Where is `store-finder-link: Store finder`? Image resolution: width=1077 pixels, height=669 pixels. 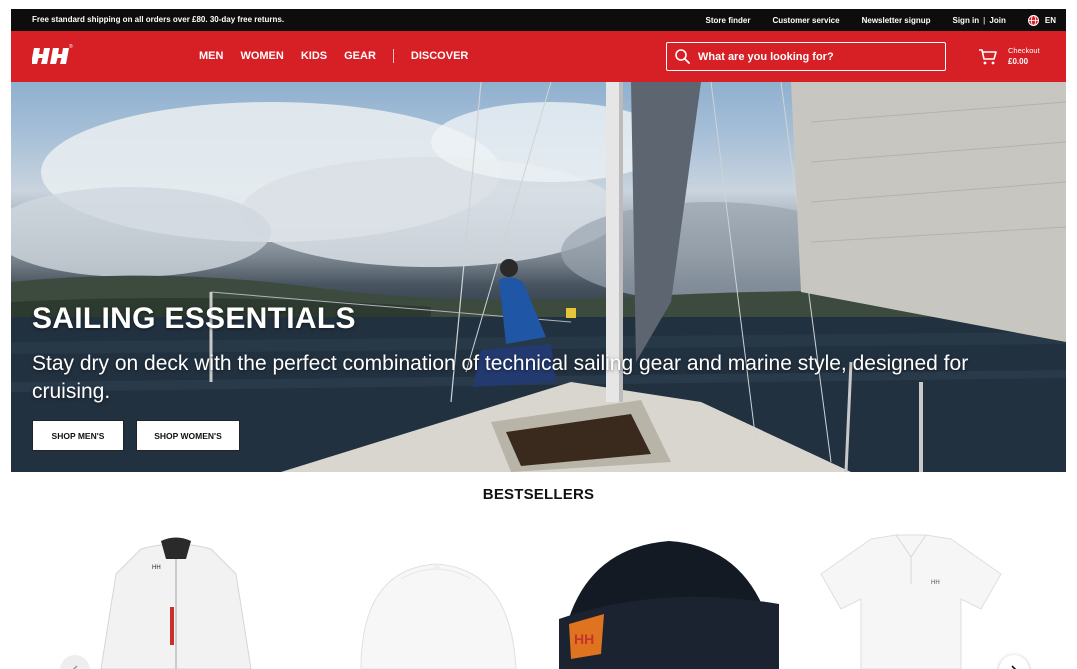 store-finder-link: Store finder is located at coordinates (728, 20).